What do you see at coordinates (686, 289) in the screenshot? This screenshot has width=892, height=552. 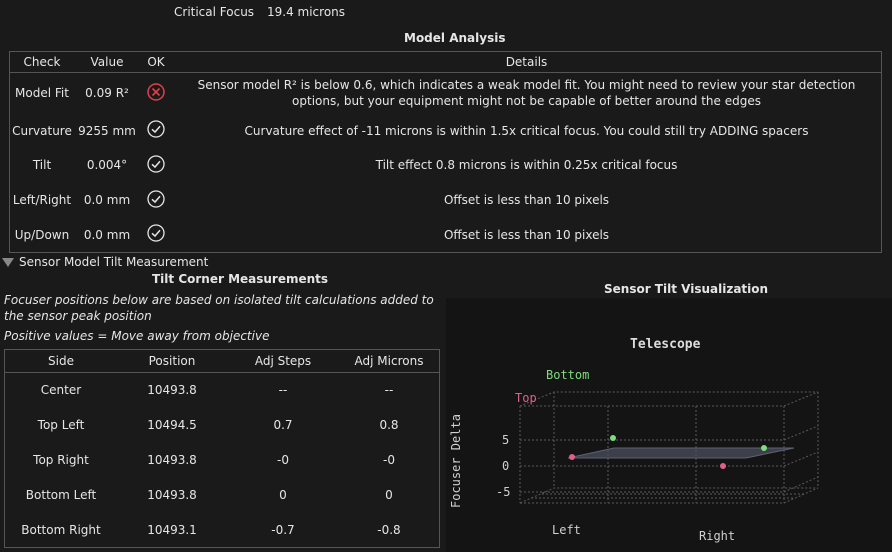 I see `visualization-title: Sensor Tilt Visualization` at bounding box center [686, 289].